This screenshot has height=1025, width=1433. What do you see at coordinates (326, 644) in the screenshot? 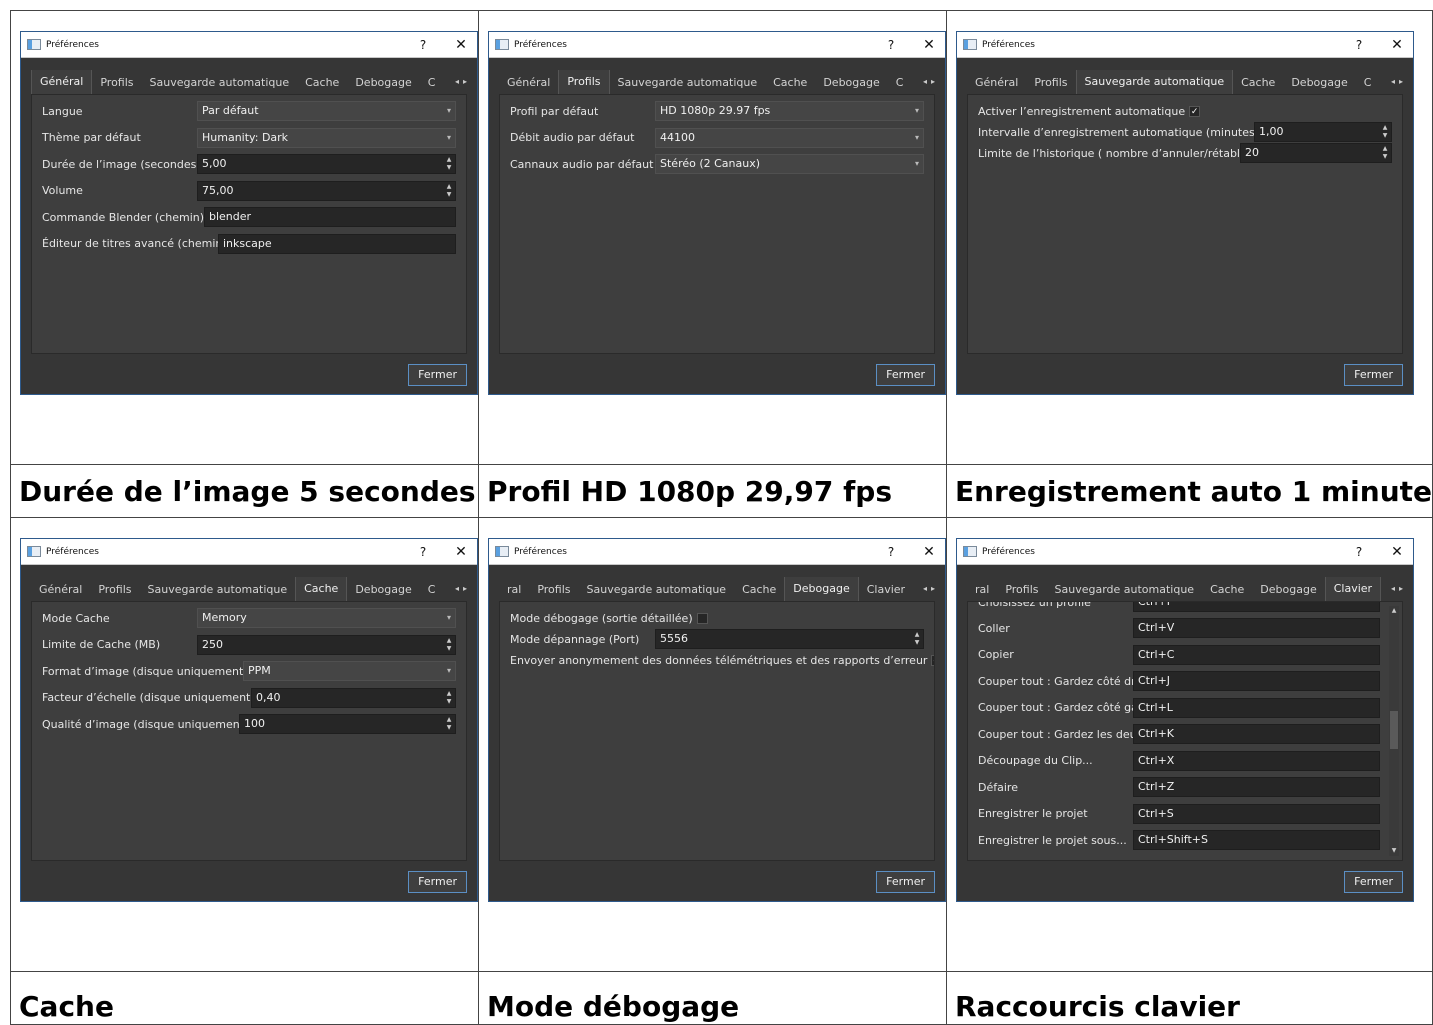
I see `setting-spinbox: 250 ▲ ▼` at bounding box center [326, 644].